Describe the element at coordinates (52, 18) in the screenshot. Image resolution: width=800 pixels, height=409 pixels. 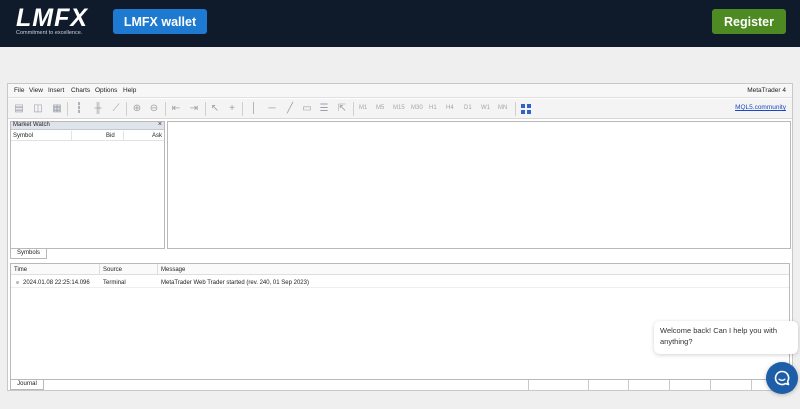
I see `logo-text: LMFX` at that location.